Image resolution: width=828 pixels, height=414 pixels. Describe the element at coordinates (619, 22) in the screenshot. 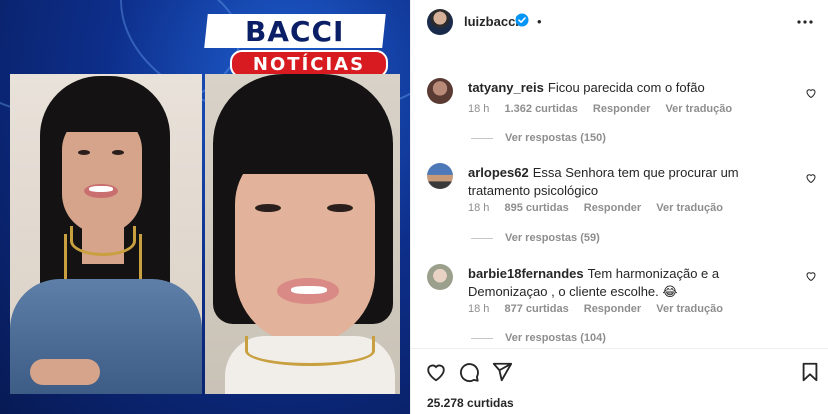

I see `post-header: luizbacci •` at that location.